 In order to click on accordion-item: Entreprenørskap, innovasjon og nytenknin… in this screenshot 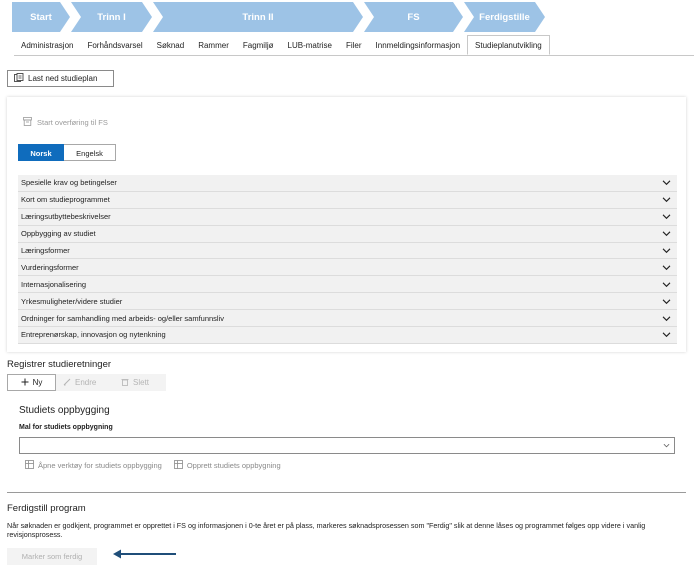, I will do `click(347, 335)`.